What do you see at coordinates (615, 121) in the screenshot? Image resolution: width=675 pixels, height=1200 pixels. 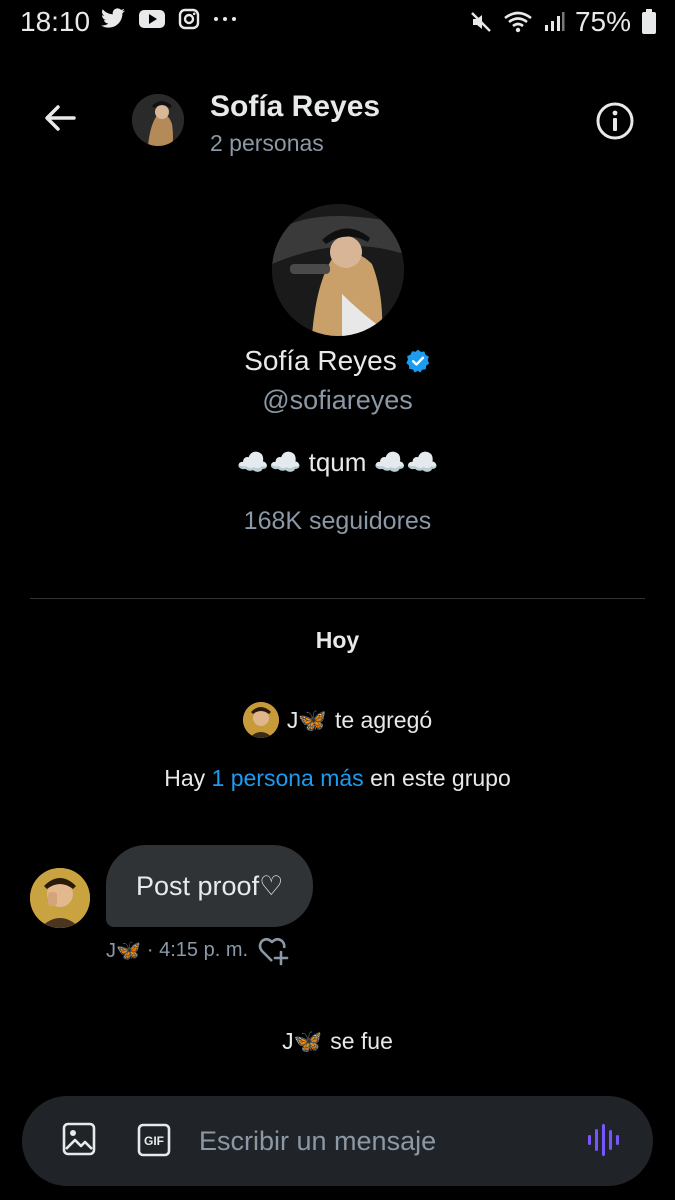 I see `info-icon` at bounding box center [615, 121].